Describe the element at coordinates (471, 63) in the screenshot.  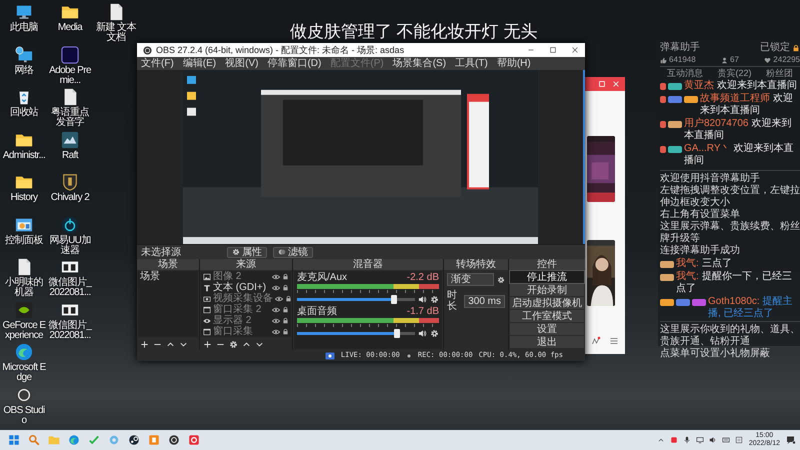
I see `menu-item: 工具(T)` at that location.